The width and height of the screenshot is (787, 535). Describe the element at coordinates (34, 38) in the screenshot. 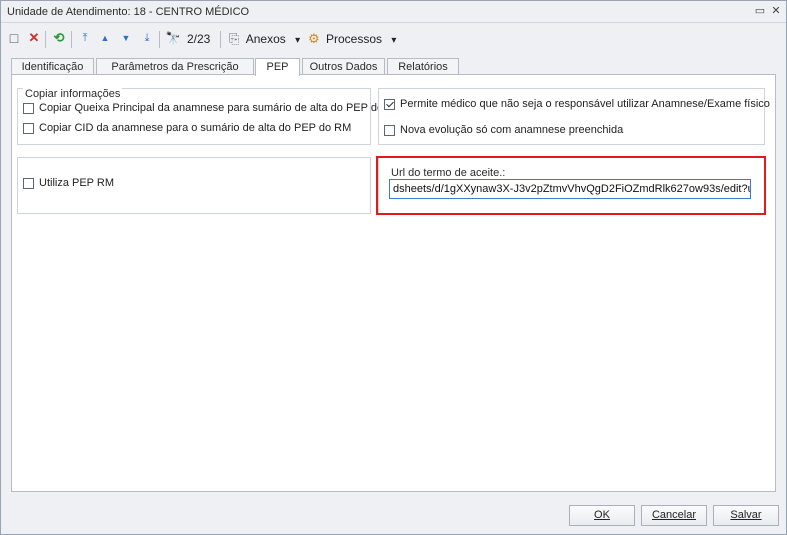

I see `delete-icon: ✕` at that location.